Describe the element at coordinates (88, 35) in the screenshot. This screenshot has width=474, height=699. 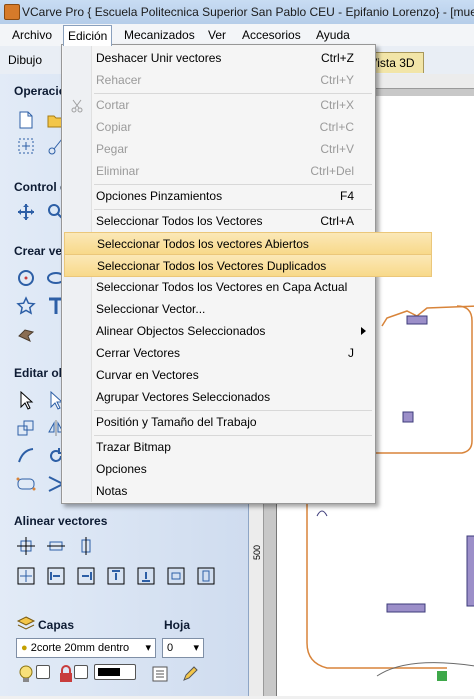
I see `menu-edicion: Edición` at that location.